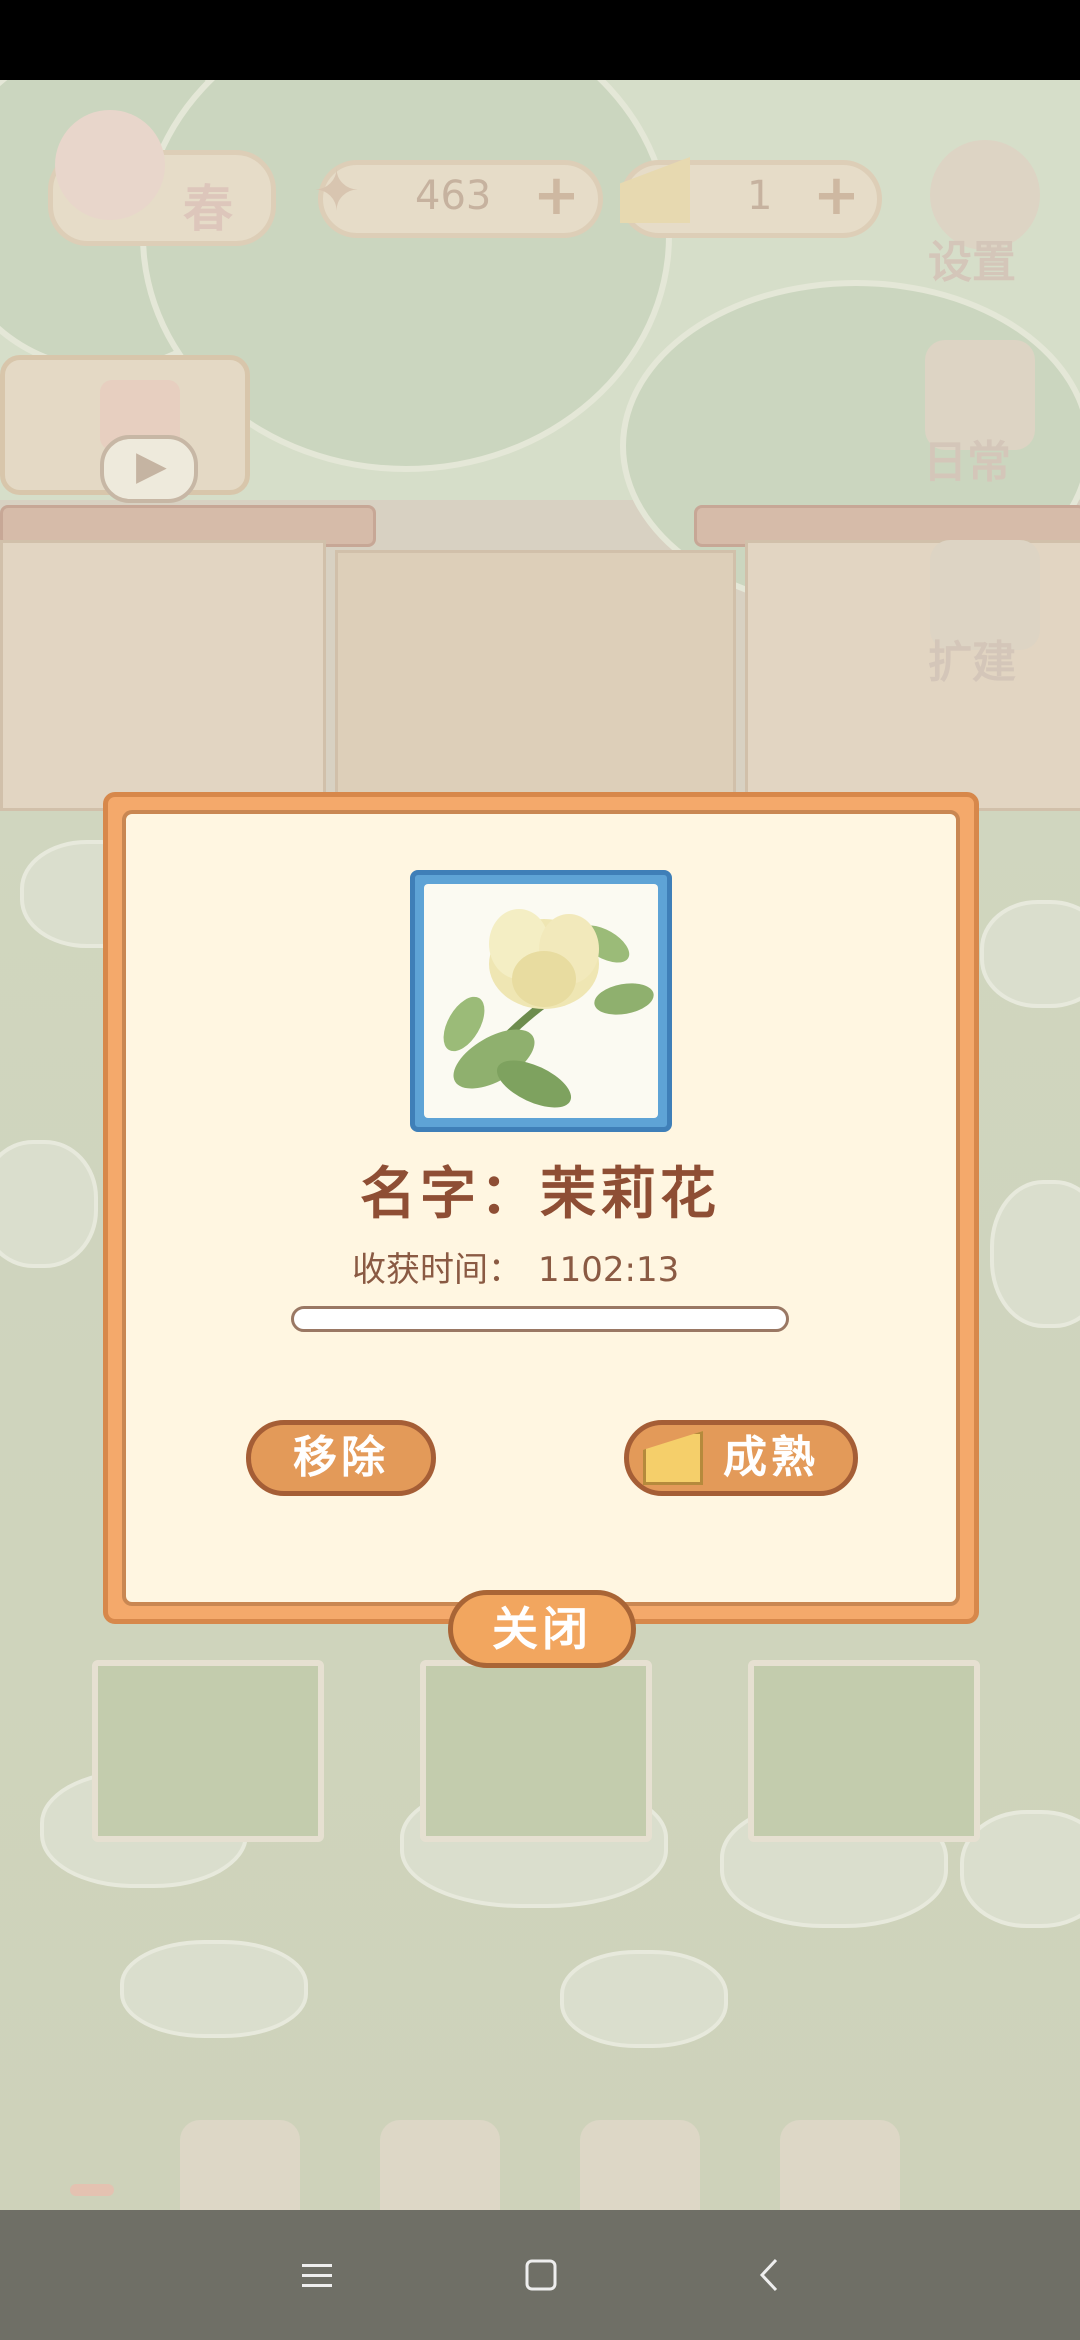 The image size is (1080, 2340). I want to click on close-button: 关闭, so click(542, 1629).